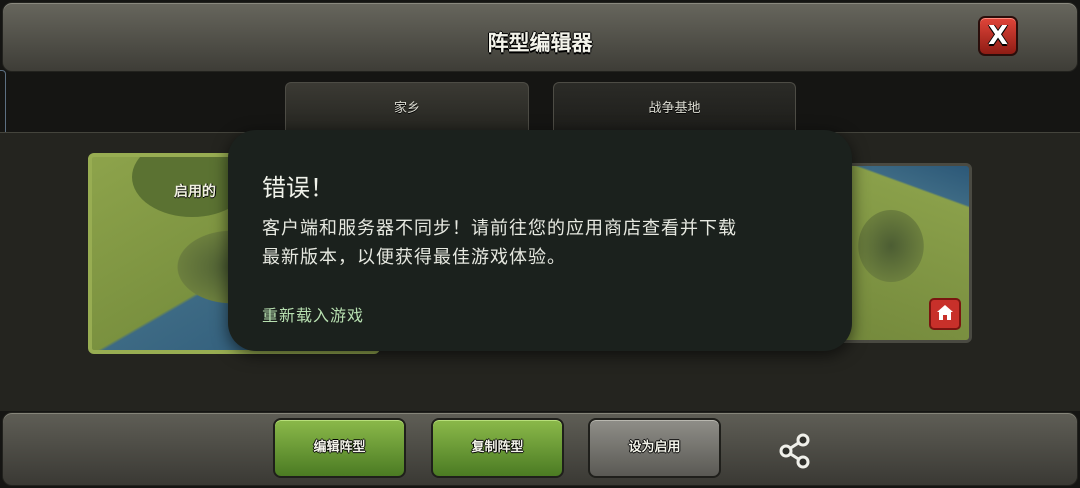 The height and width of the screenshot is (488, 1080). What do you see at coordinates (540, 43) in the screenshot?
I see `page-title: 阵型编辑器` at bounding box center [540, 43].